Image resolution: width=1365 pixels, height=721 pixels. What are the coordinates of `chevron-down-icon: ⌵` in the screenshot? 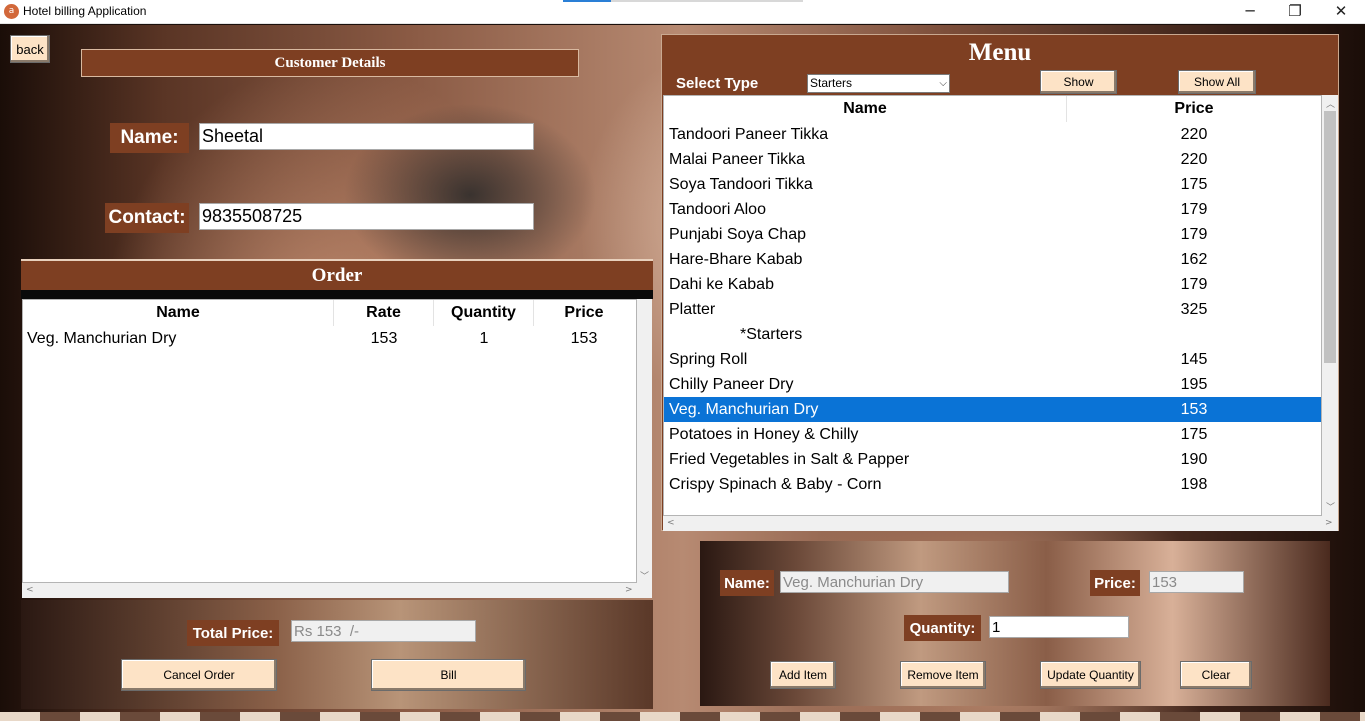 It's located at (943, 83).